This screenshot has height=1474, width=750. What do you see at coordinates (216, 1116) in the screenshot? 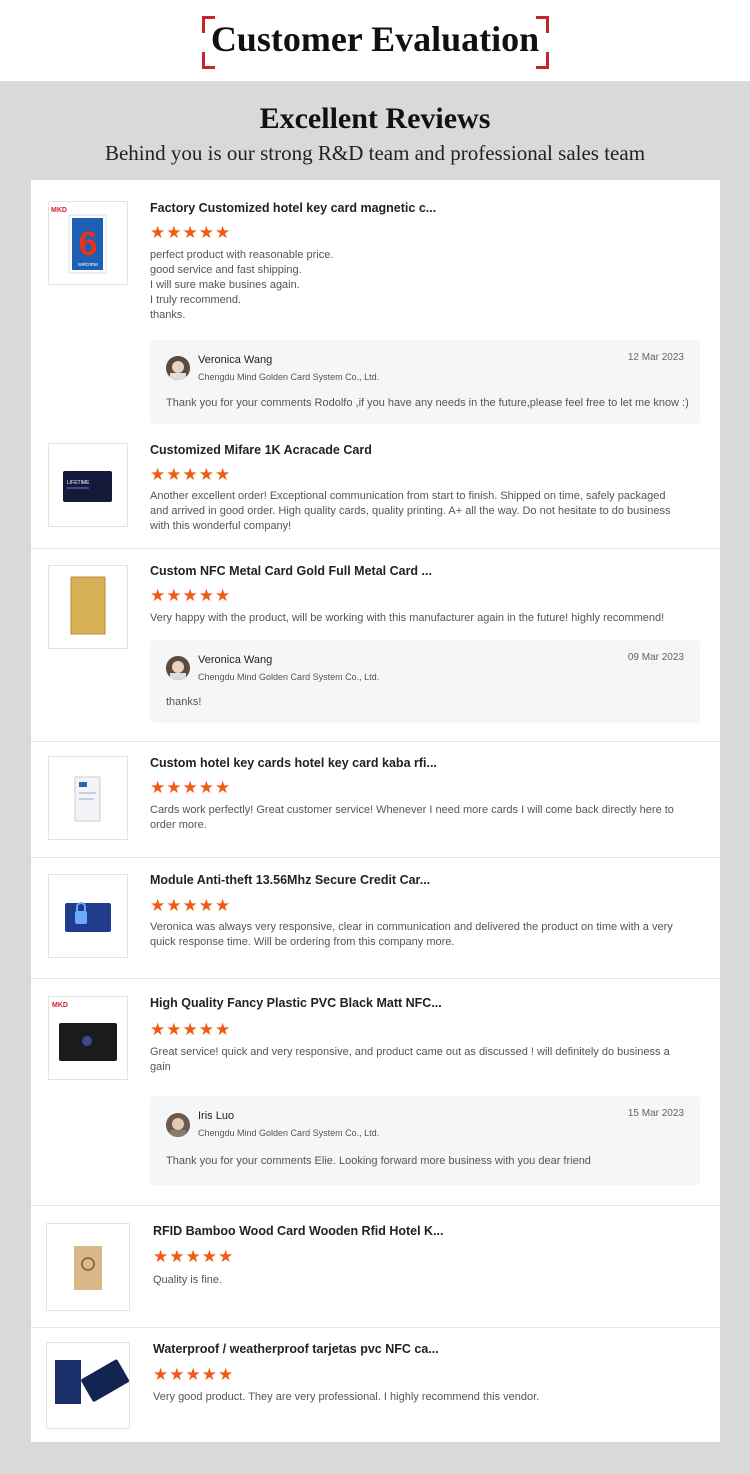
I see `reply-author: Iris Luo` at bounding box center [216, 1116].